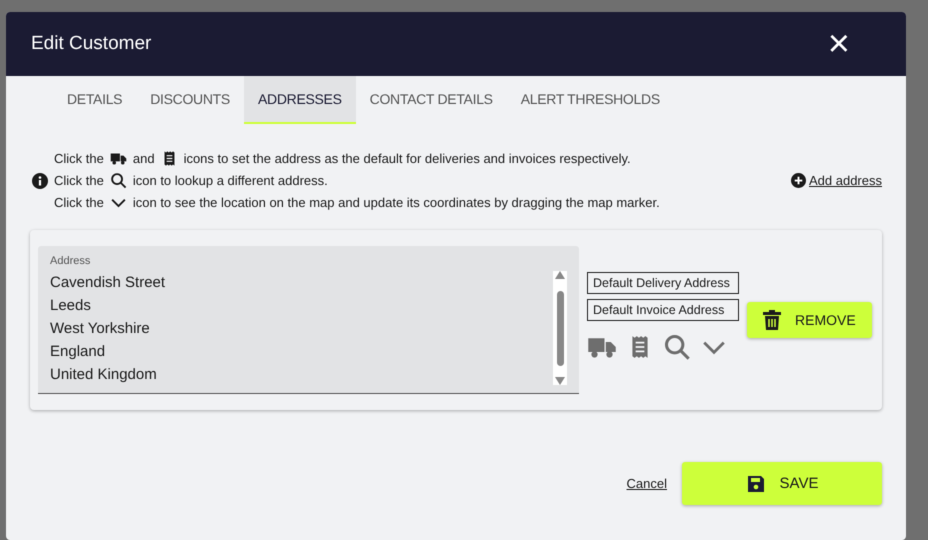  I want to click on info-icon, so click(40, 180).